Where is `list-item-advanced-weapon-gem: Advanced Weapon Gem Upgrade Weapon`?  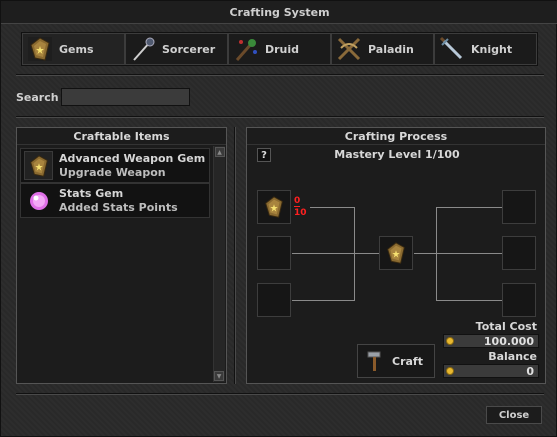
list-item-advanced-weapon-gem: Advanced Weapon Gem Upgrade Weapon is located at coordinates (115, 165).